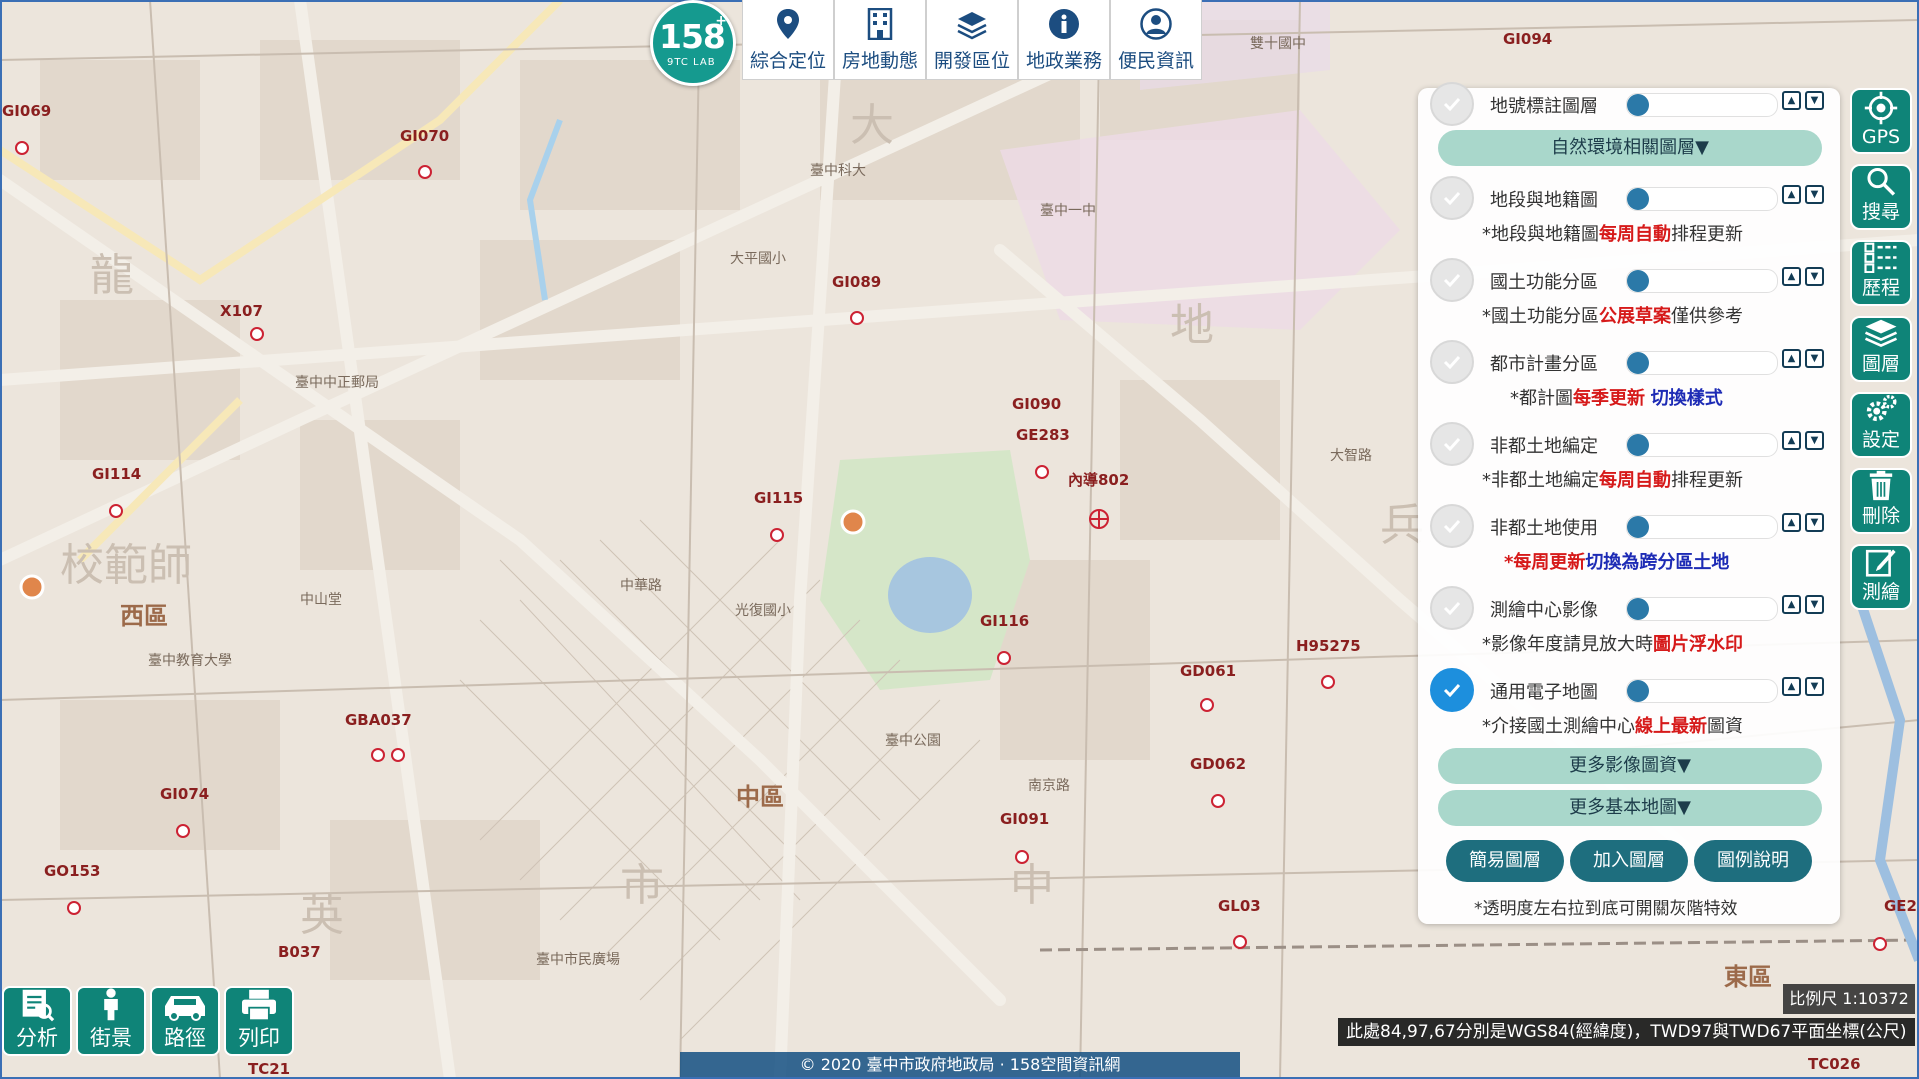 Image resolution: width=1919 pixels, height=1079 pixels. I want to click on svg-text: GO153, so click(72, 871).